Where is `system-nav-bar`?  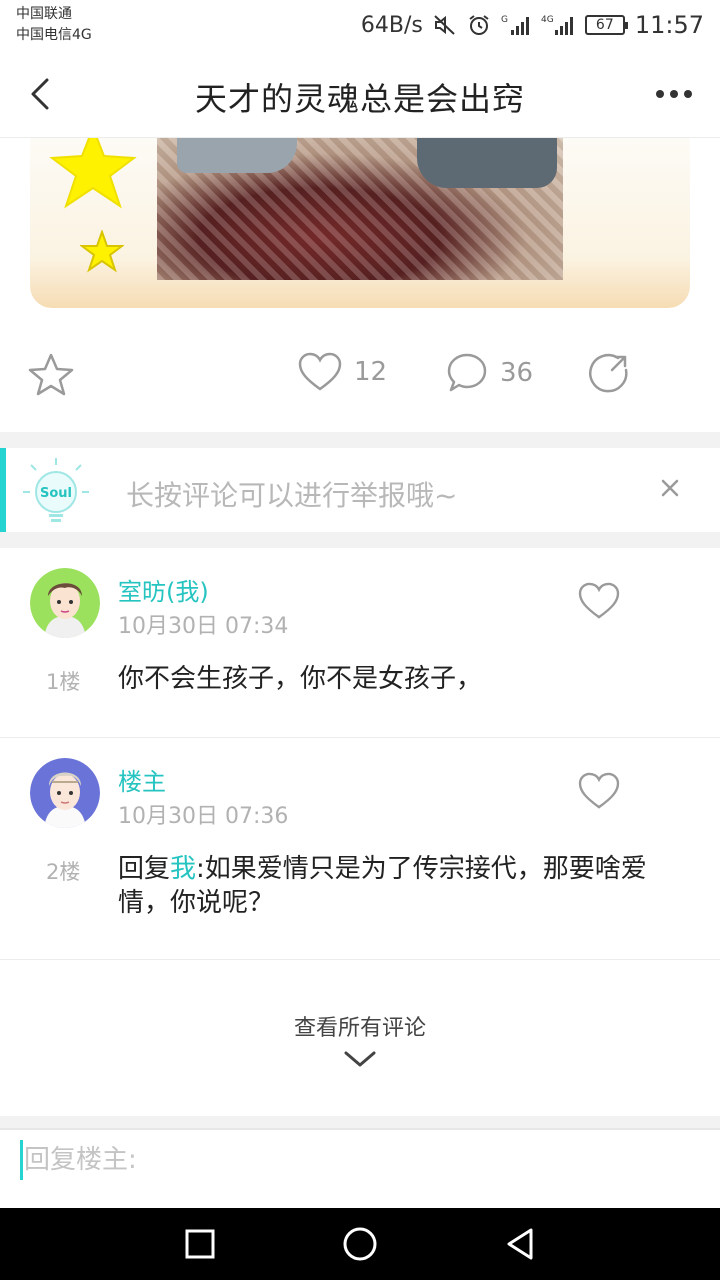 system-nav-bar is located at coordinates (360, 1244).